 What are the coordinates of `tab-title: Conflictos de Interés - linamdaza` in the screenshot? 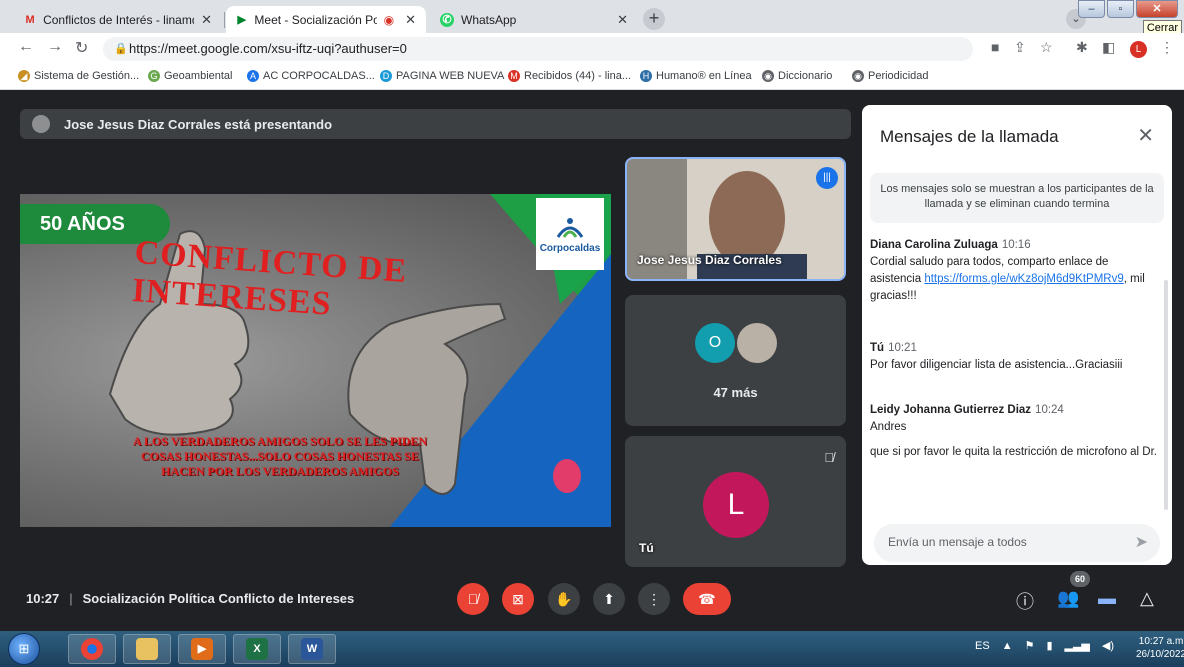 It's located at (118, 19).